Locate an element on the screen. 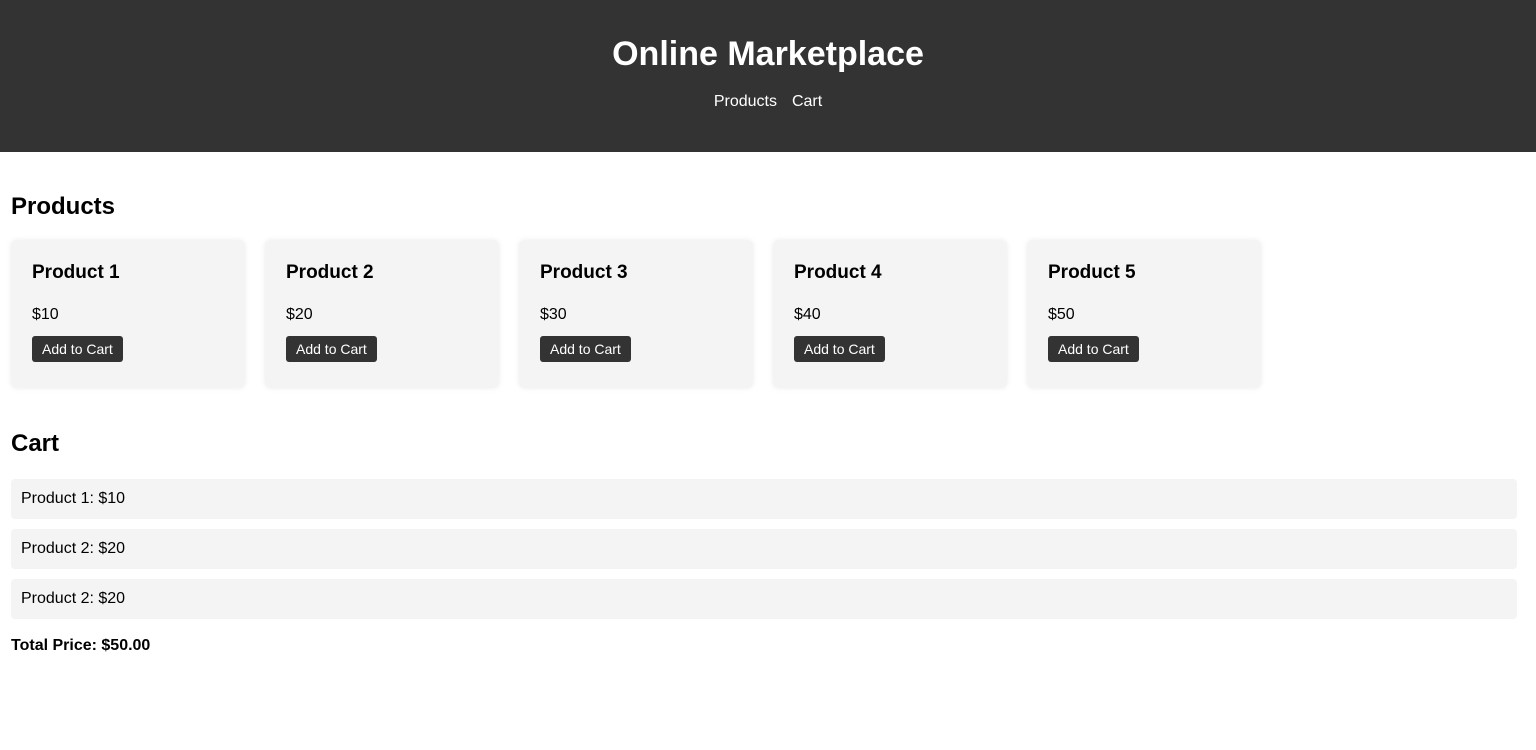 The height and width of the screenshot is (750, 1536). product-price: $40 is located at coordinates (807, 314).